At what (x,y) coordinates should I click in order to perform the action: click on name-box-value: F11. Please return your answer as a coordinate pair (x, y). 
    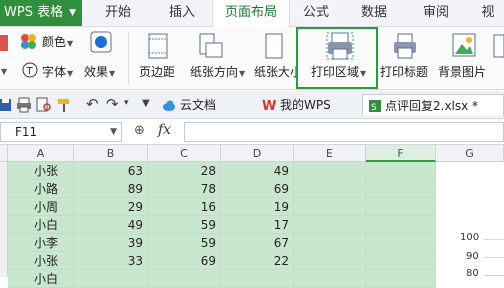
    Looking at the image, I should click on (26, 132).